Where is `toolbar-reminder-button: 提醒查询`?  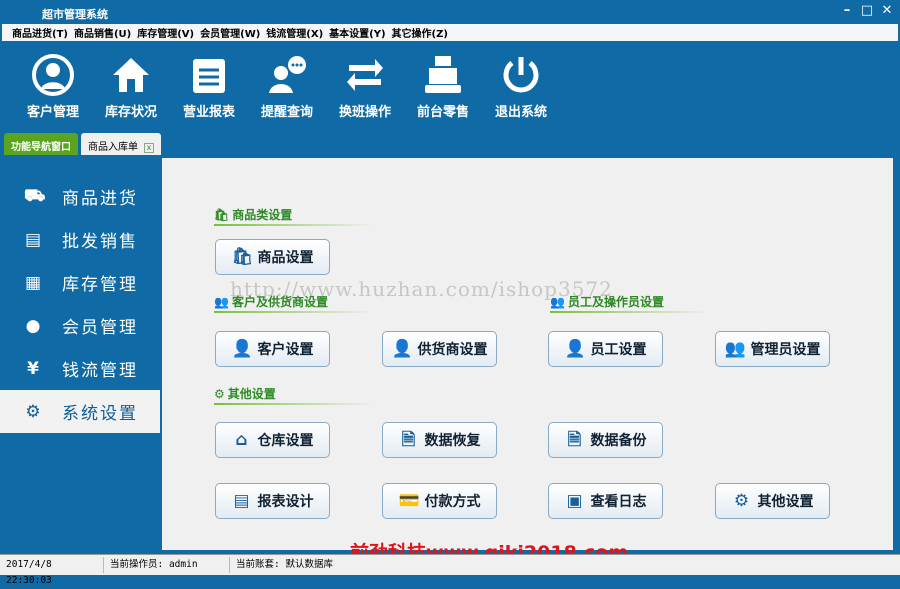 toolbar-reminder-button: 提醒查询 is located at coordinates (287, 85).